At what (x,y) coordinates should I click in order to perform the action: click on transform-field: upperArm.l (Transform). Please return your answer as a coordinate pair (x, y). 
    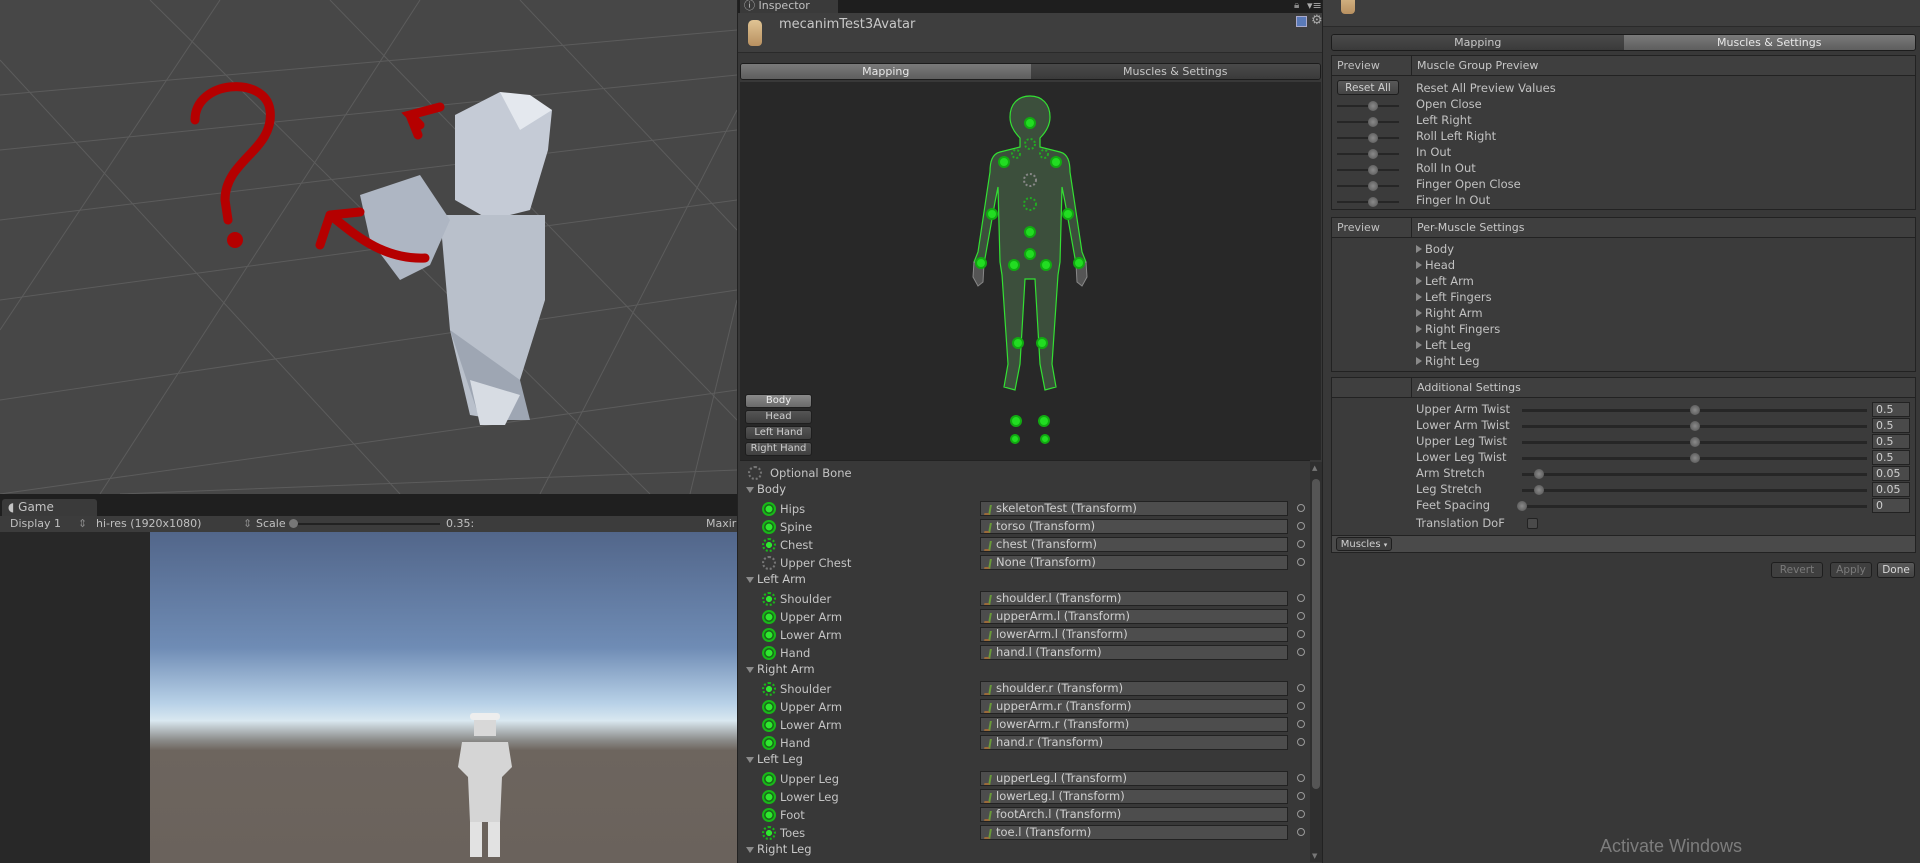
    Looking at the image, I should click on (1134, 616).